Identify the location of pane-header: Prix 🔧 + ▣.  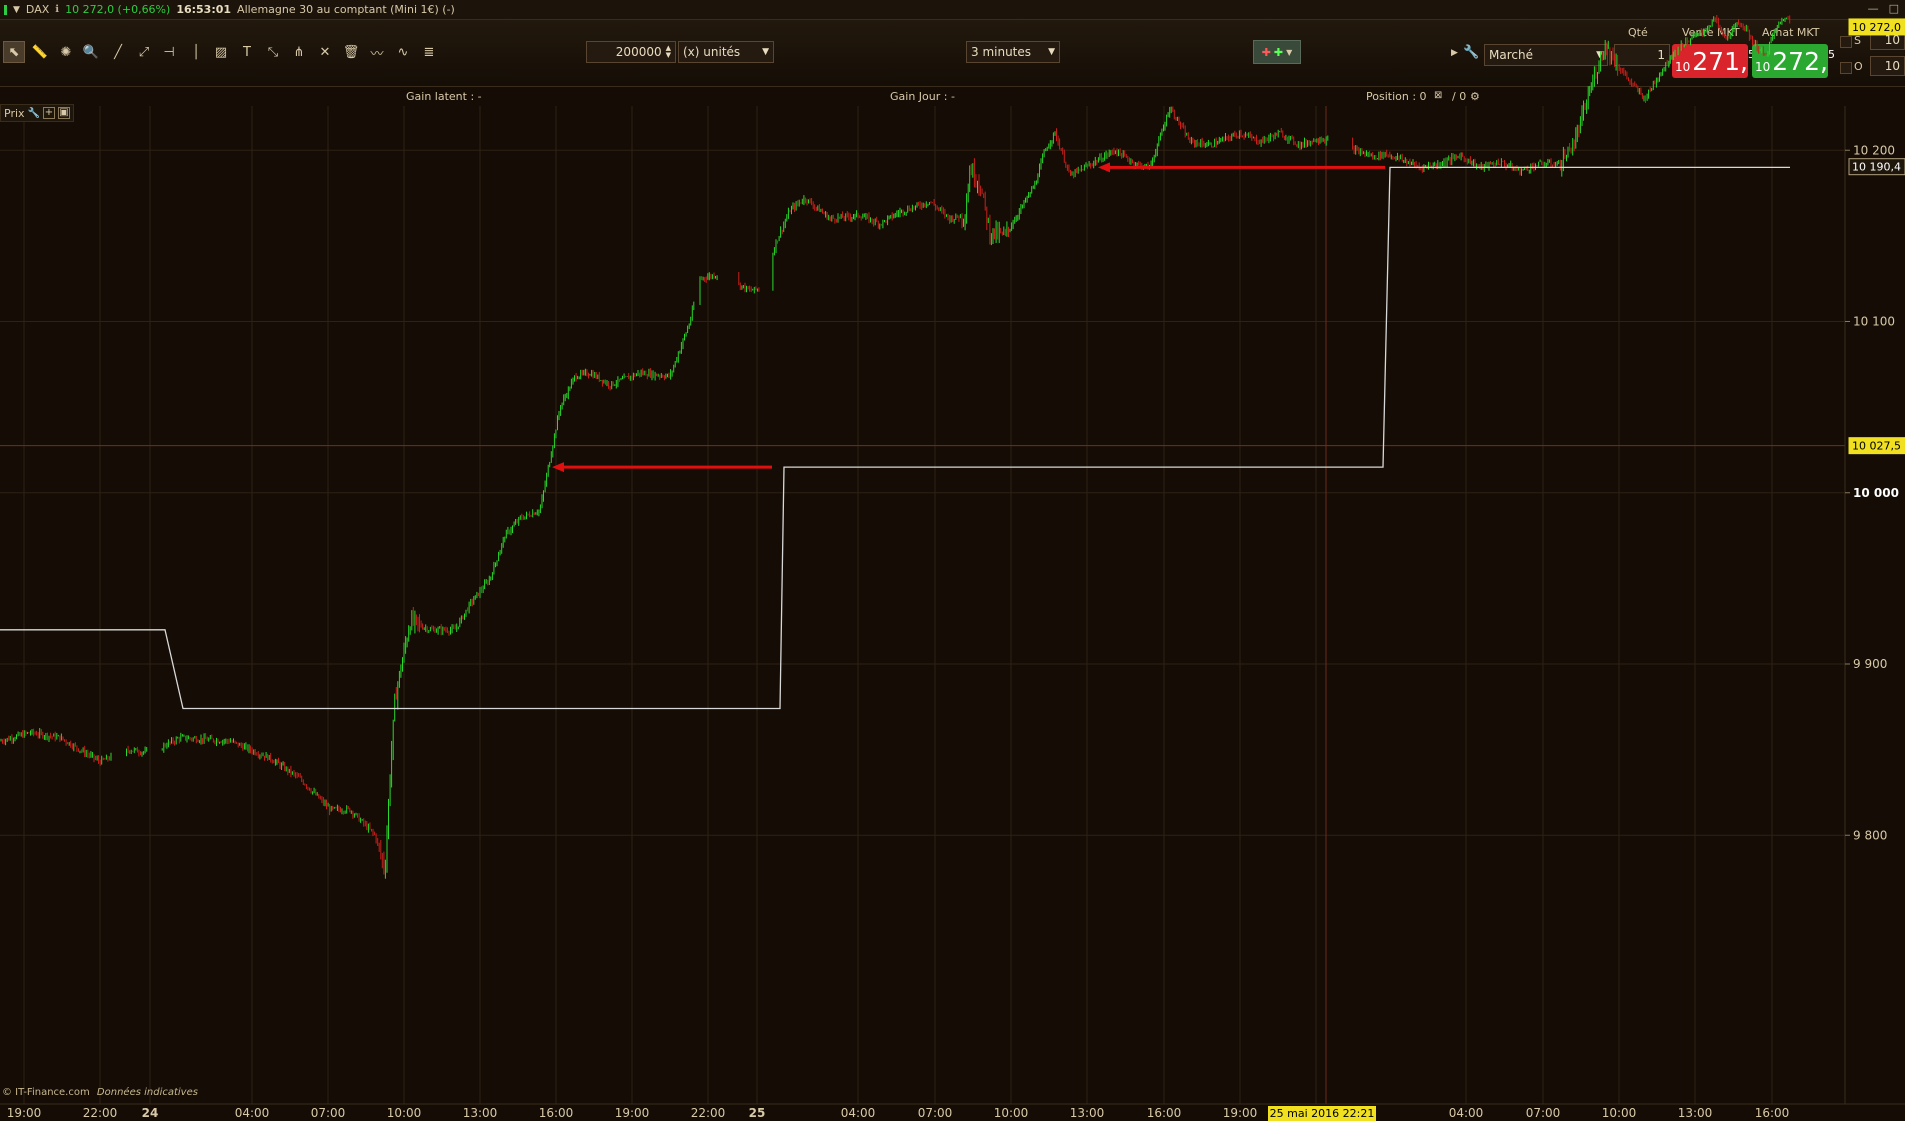
(37, 113).